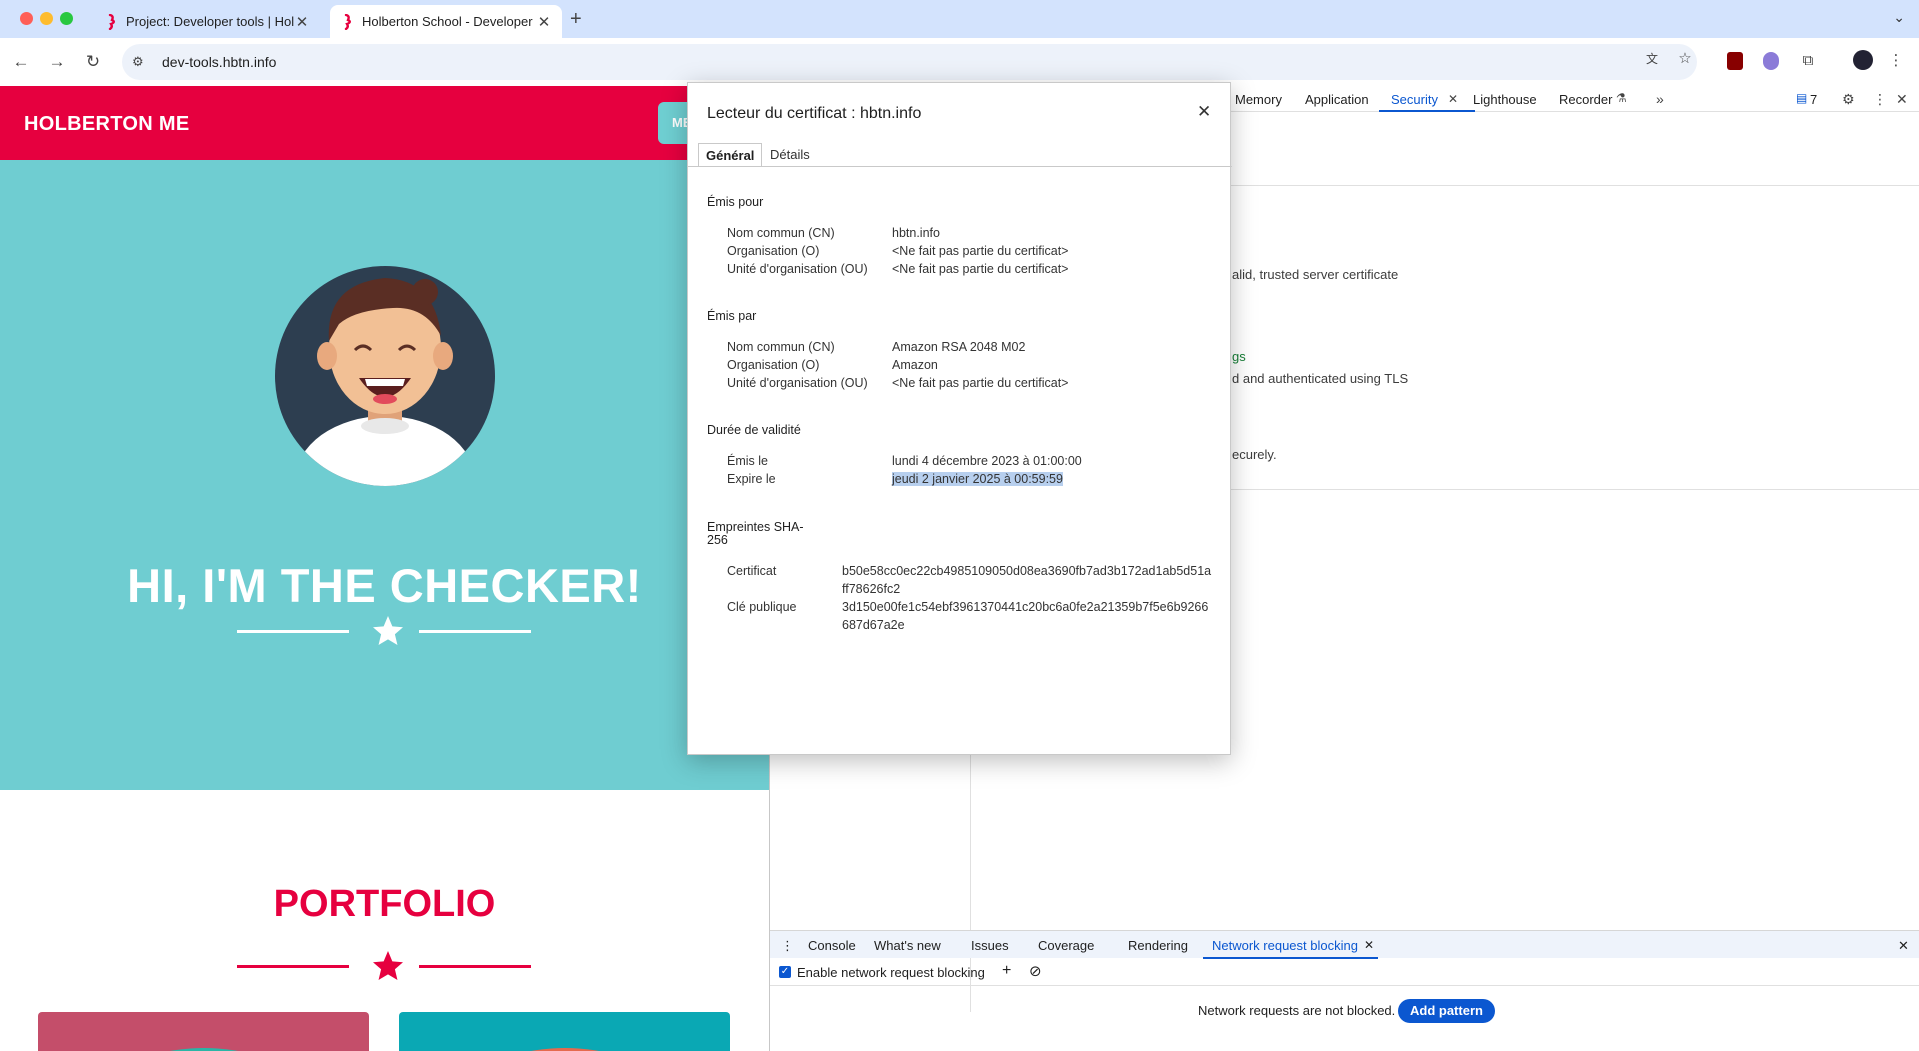 This screenshot has height=1051, width=1919. I want to click on tab-rendering: Rendering, so click(1158, 945).